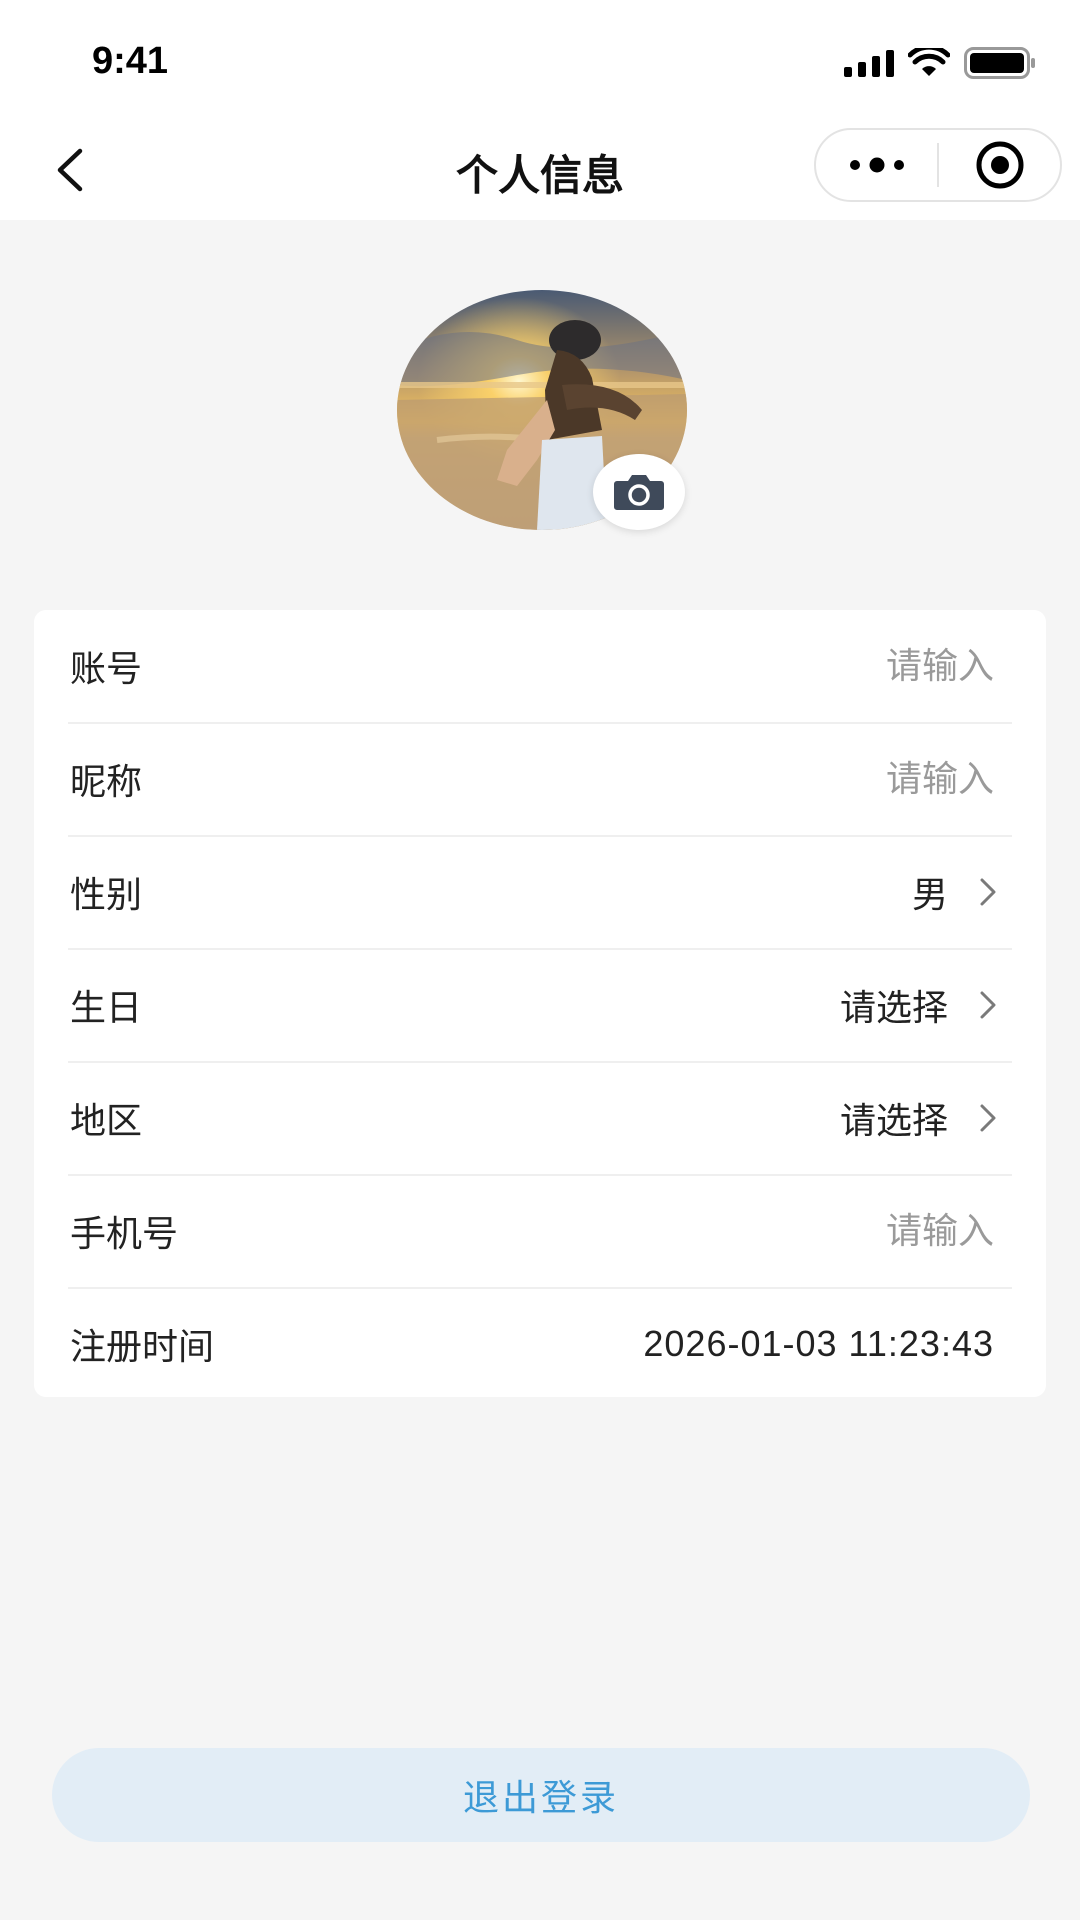  Describe the element at coordinates (540, 1231) in the screenshot. I see `form-row-phone: 手机号` at that location.